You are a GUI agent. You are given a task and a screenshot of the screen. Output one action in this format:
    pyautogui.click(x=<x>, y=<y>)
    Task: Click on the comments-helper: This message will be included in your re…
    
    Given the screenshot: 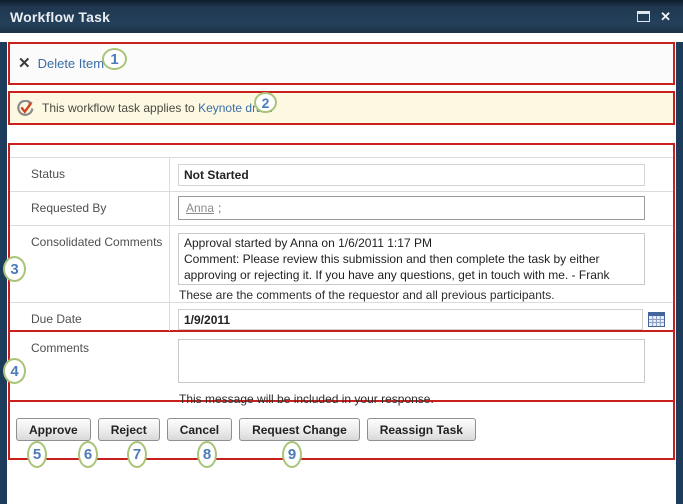 What is the action you would take?
    pyautogui.click(x=306, y=399)
    